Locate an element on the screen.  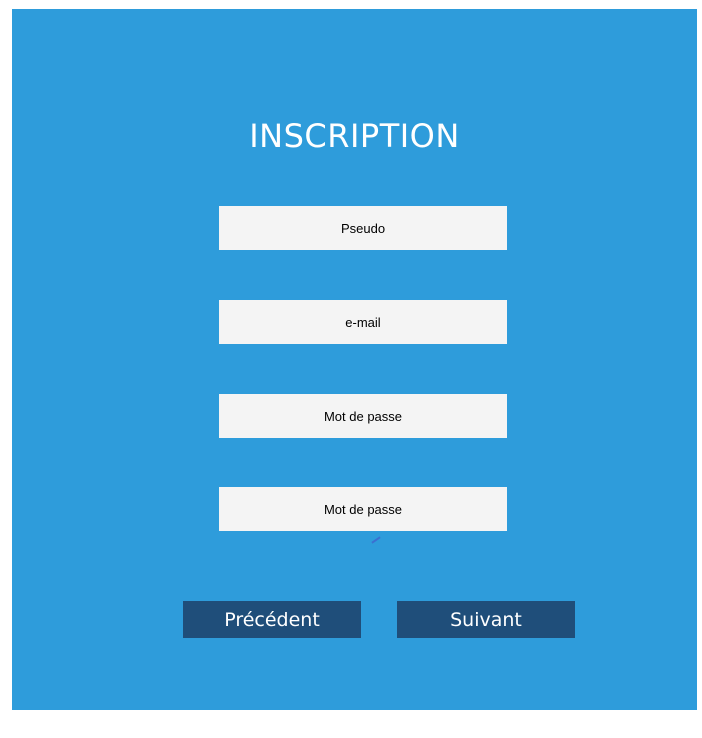
pseudo-field is located at coordinates (363, 228).